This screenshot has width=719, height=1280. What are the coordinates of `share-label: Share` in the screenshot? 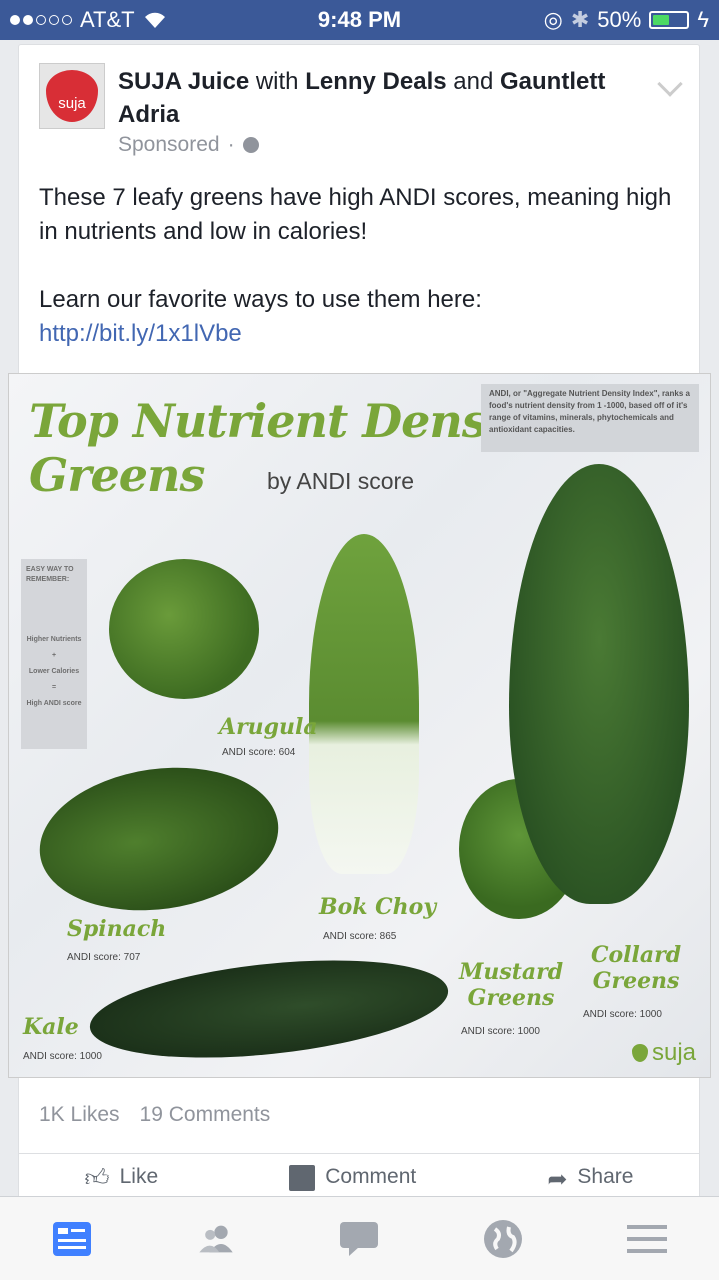 It's located at (605, 1176).